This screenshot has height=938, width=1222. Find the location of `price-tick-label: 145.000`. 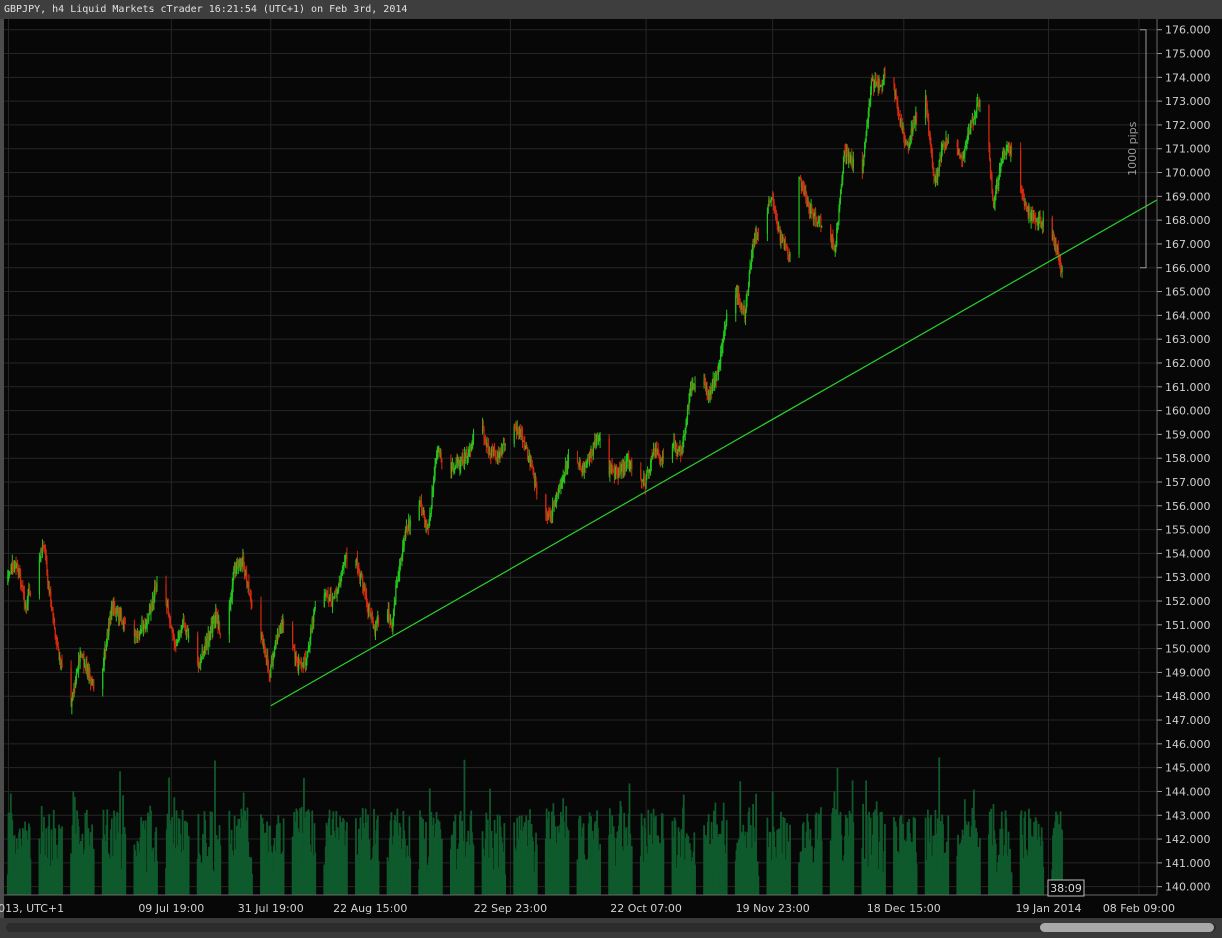

price-tick-label: 145.000 is located at coordinates (1188, 768).